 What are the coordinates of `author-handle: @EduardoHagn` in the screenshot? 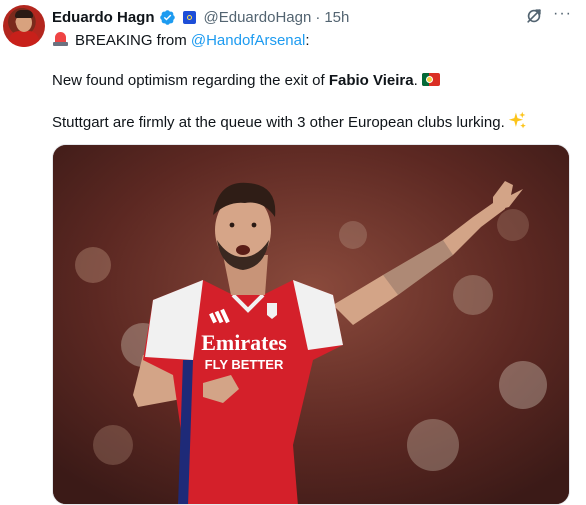 It's located at (258, 17).